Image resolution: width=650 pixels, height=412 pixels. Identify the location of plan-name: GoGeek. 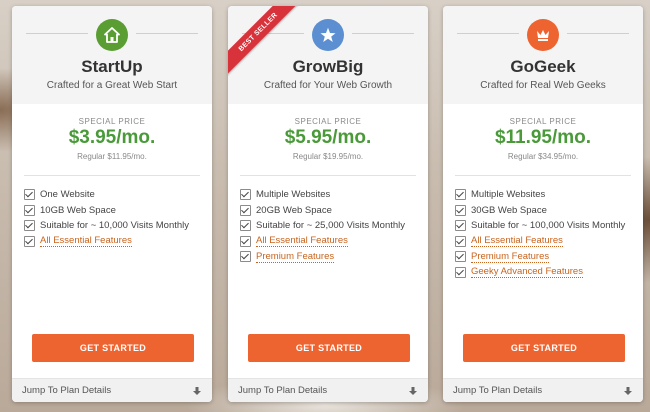
(543, 66).